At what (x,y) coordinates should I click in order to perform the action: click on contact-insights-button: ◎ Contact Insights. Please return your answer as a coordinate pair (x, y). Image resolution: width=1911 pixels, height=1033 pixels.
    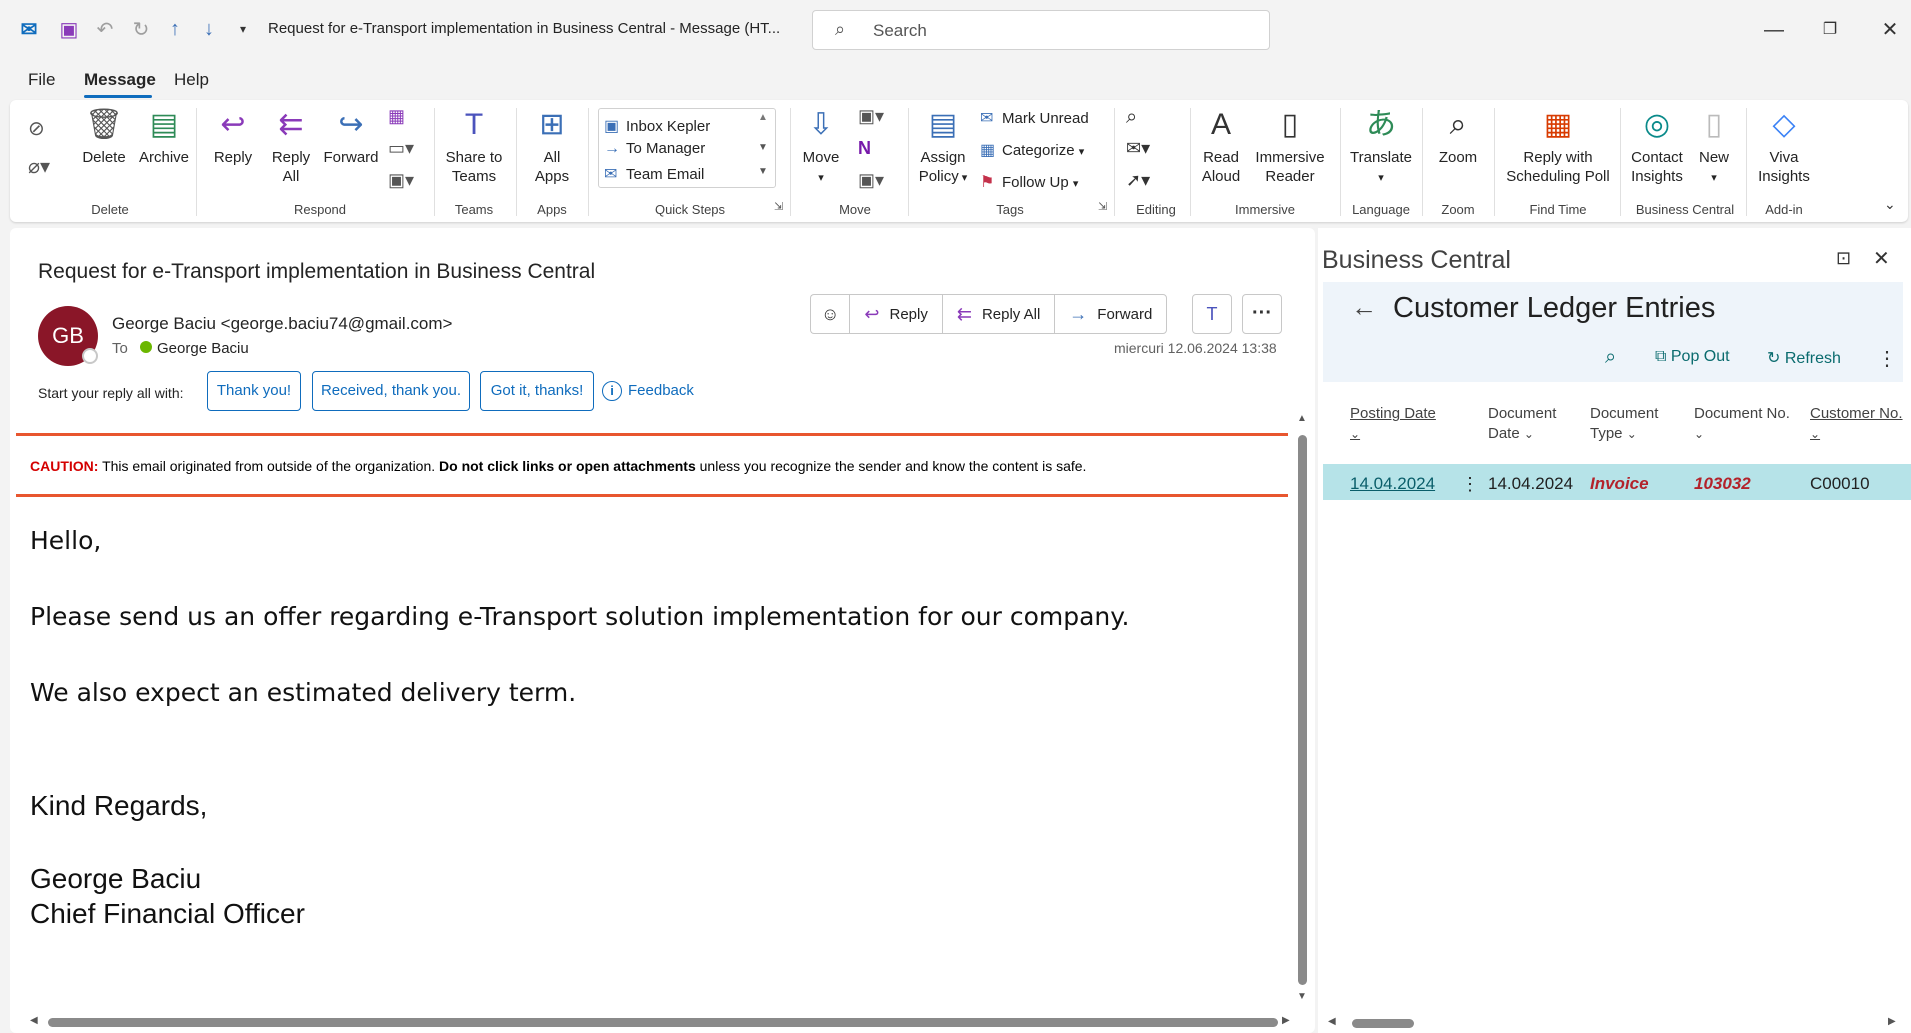
    Looking at the image, I should click on (1657, 146).